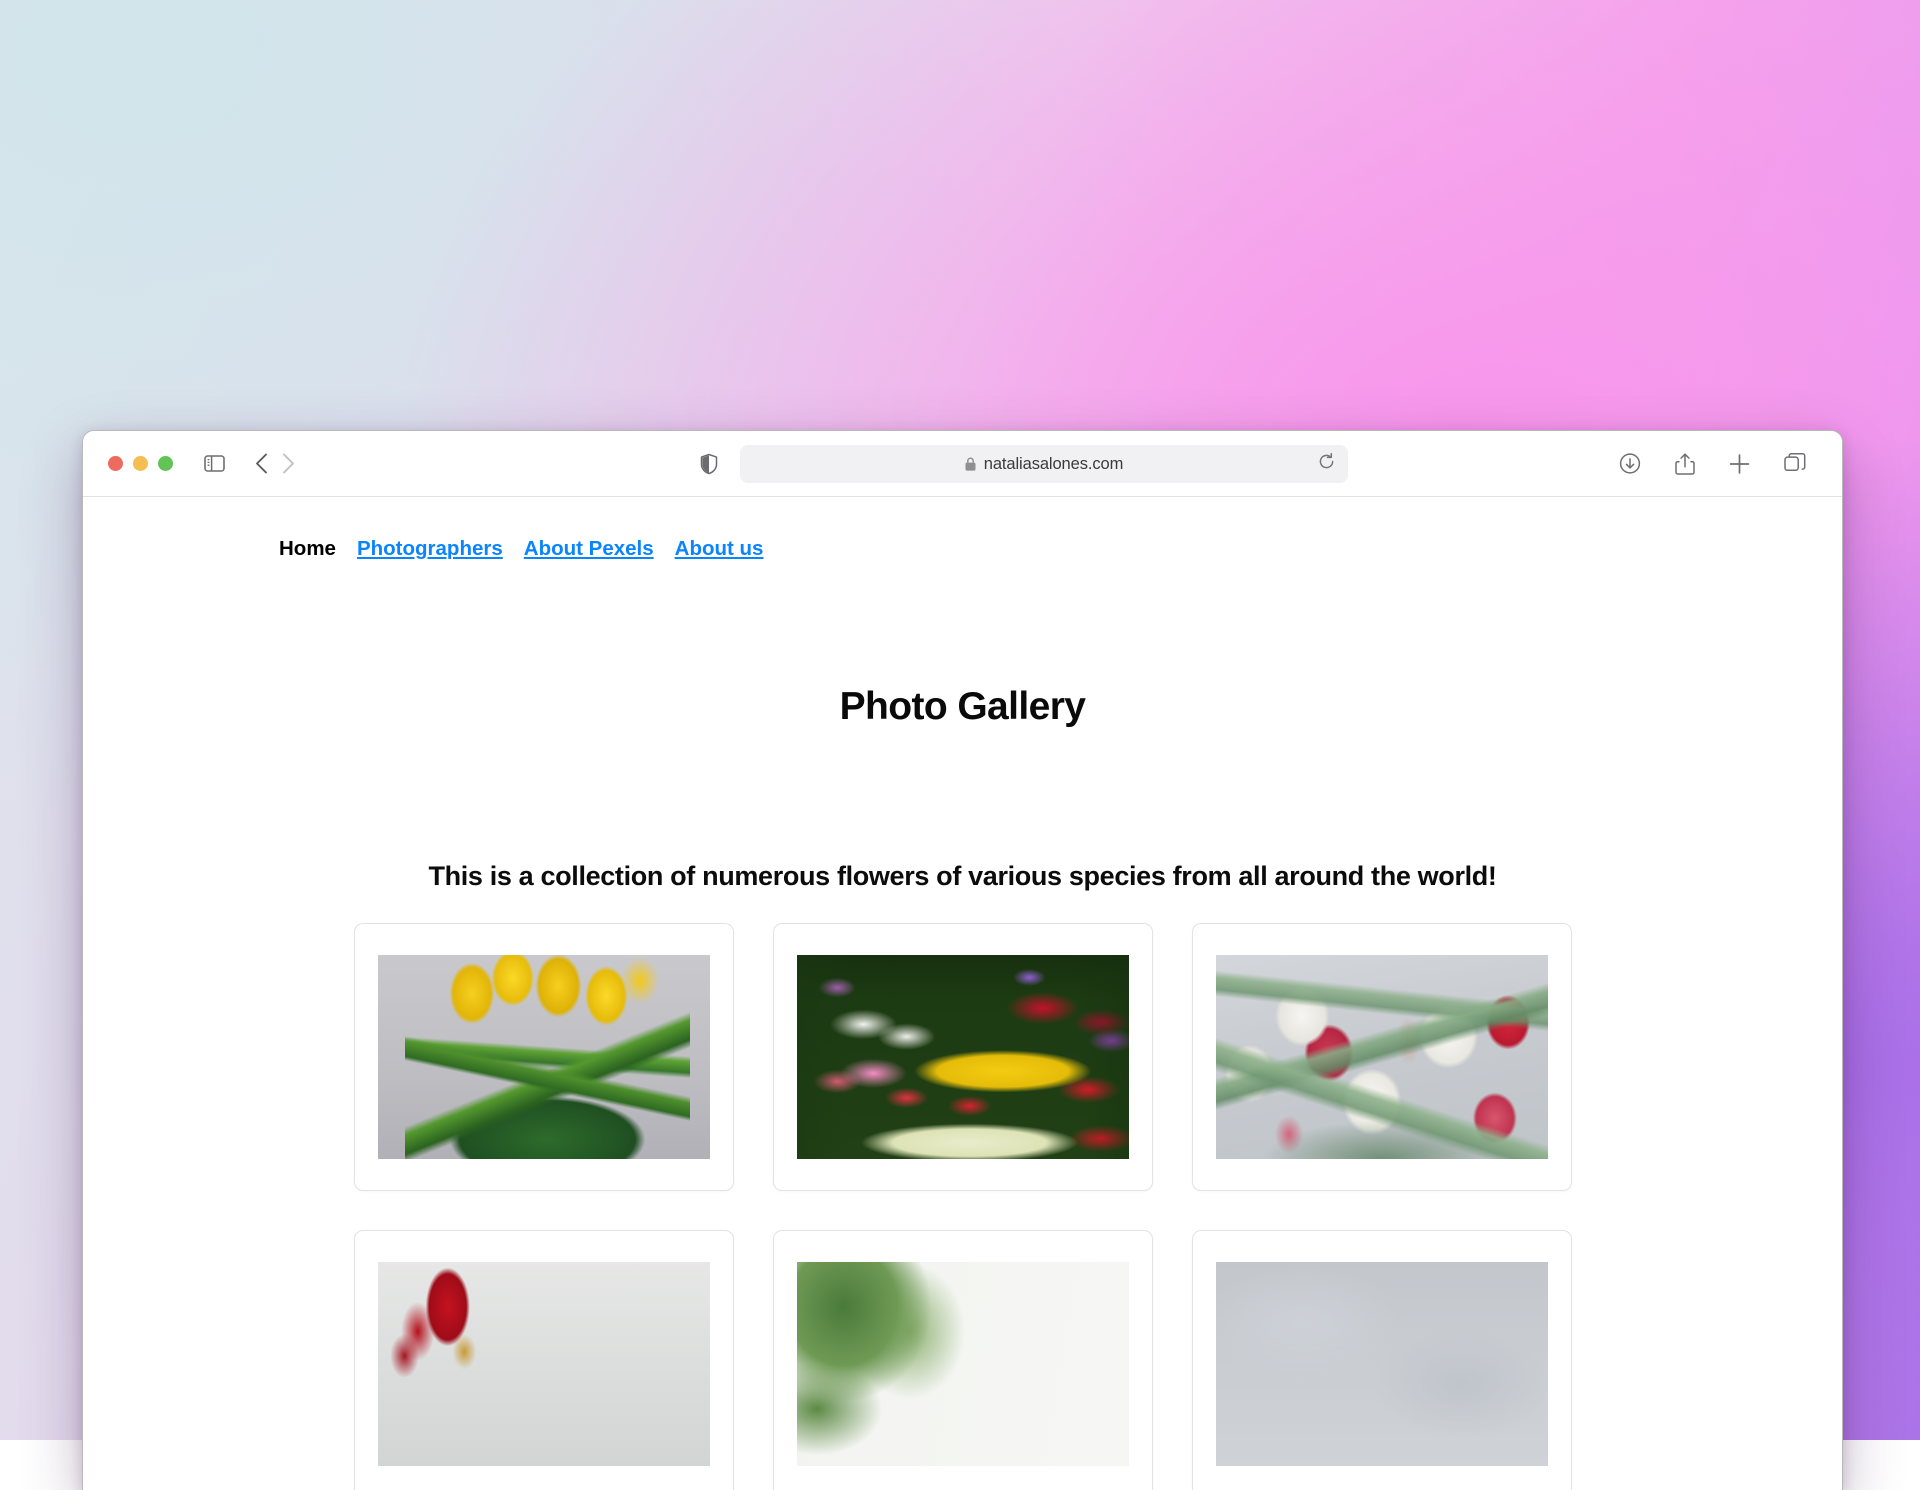 The height and width of the screenshot is (1490, 1920). I want to click on tab-overview-icon, so click(1795, 464).